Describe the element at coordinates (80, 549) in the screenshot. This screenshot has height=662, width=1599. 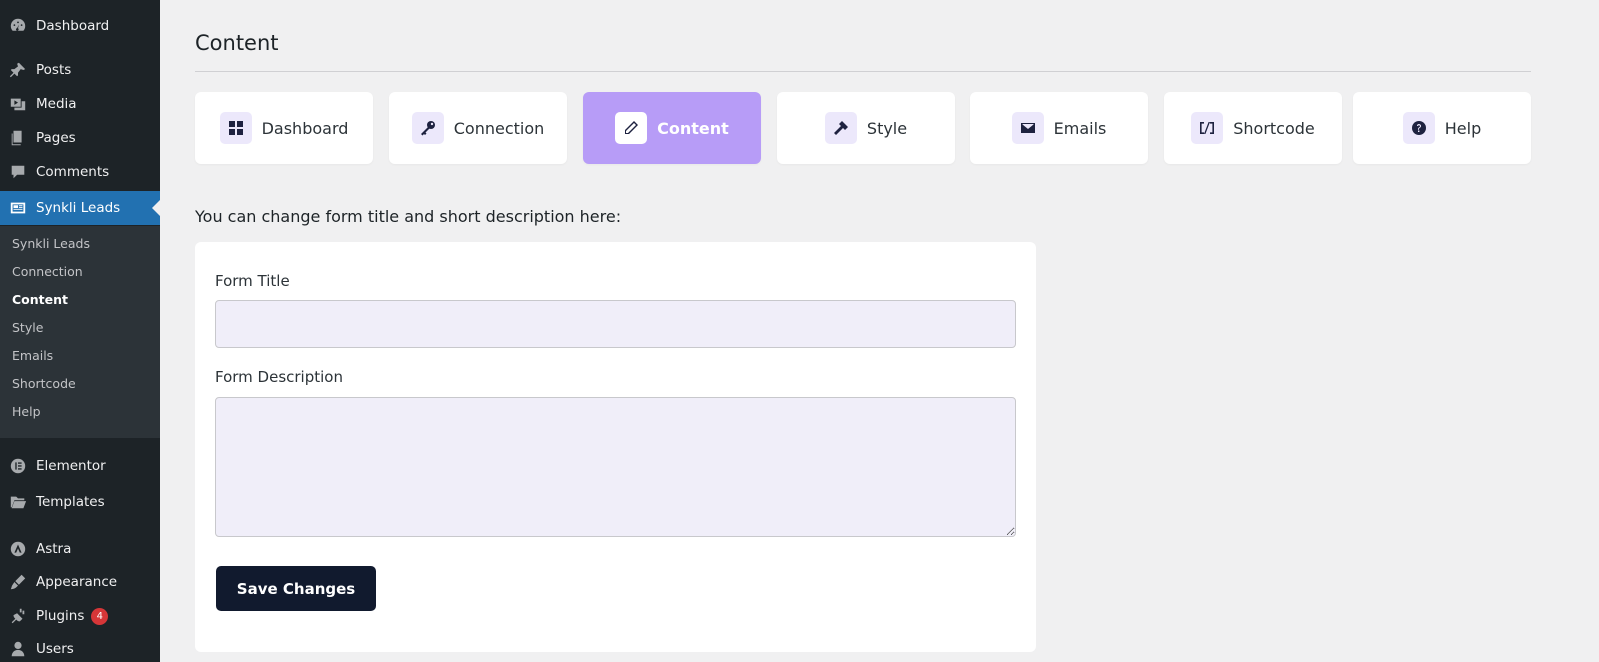
I see `sidebar-item-astra: Astra` at that location.